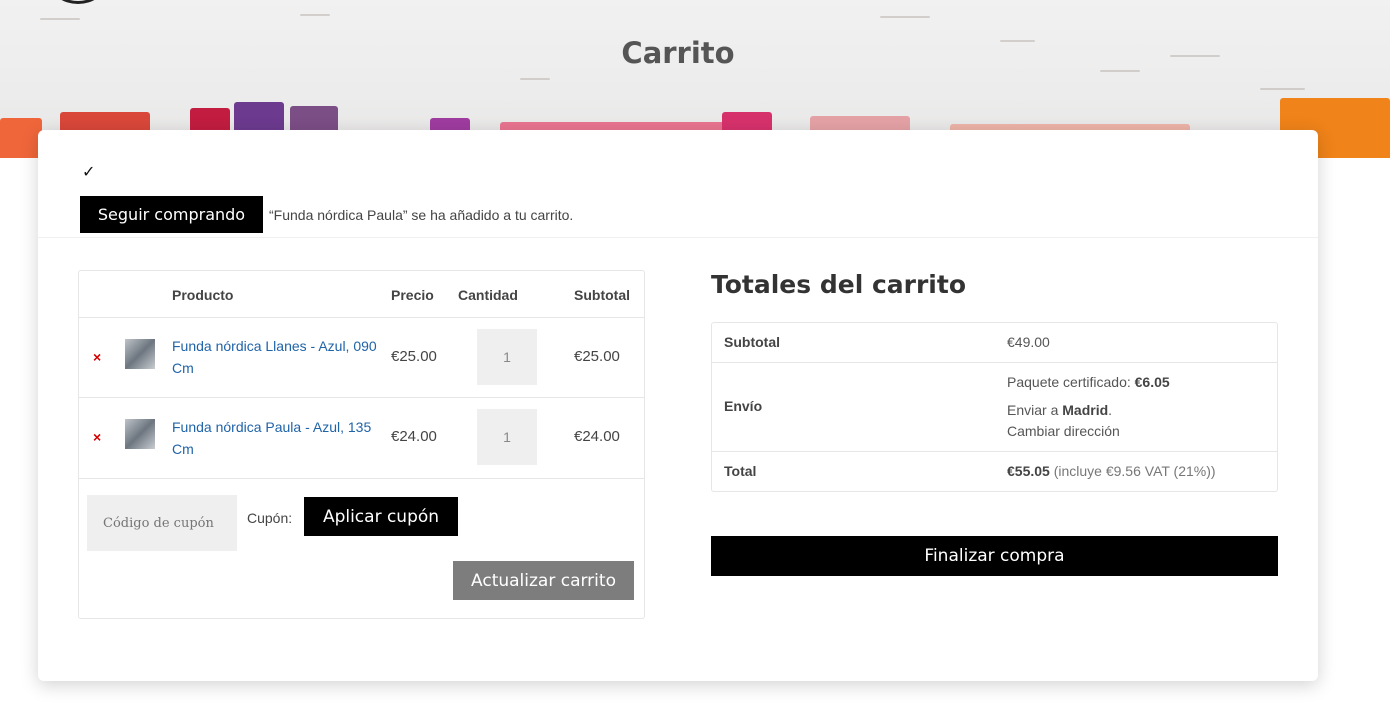 This screenshot has width=1390, height=728. What do you see at coordinates (78, 2) in the screenshot?
I see `site-logo` at bounding box center [78, 2].